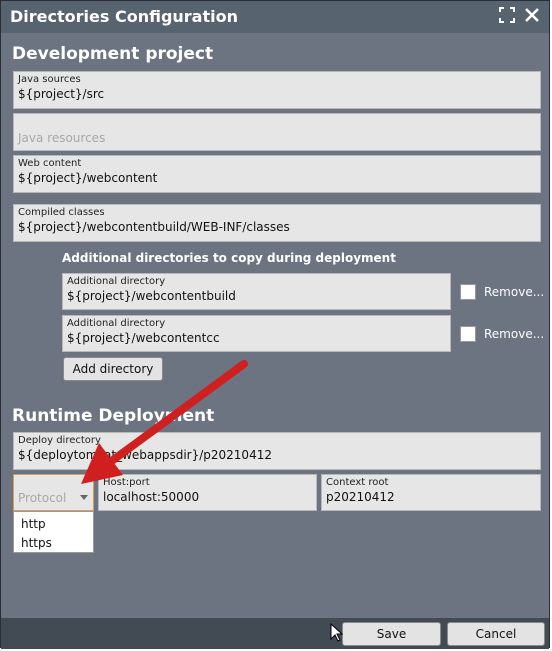  What do you see at coordinates (151, 497) in the screenshot?
I see `host-port-value: localhost:50000` at bounding box center [151, 497].